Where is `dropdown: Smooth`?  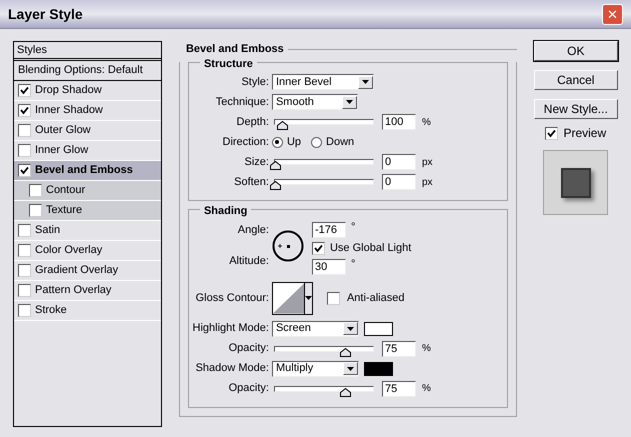
dropdown: Smooth is located at coordinates (315, 102).